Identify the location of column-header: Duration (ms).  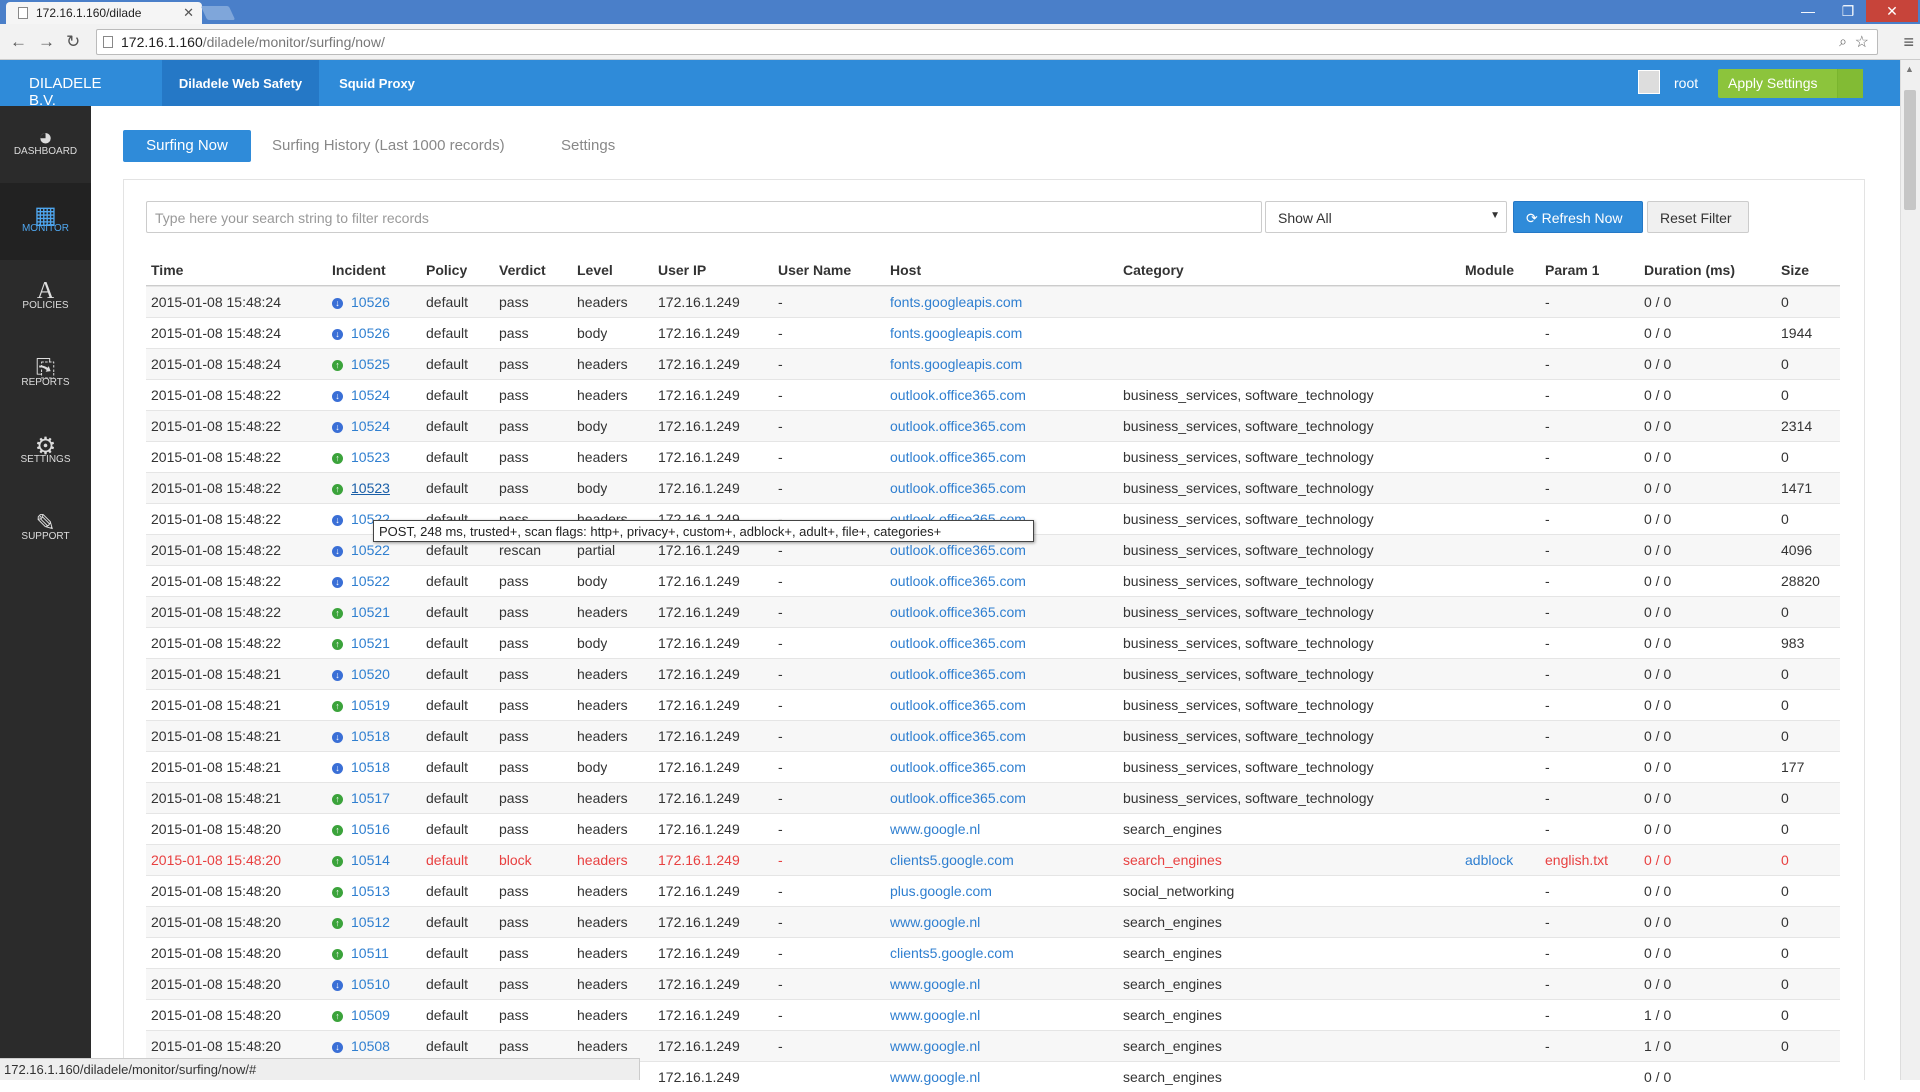
(1689, 270).